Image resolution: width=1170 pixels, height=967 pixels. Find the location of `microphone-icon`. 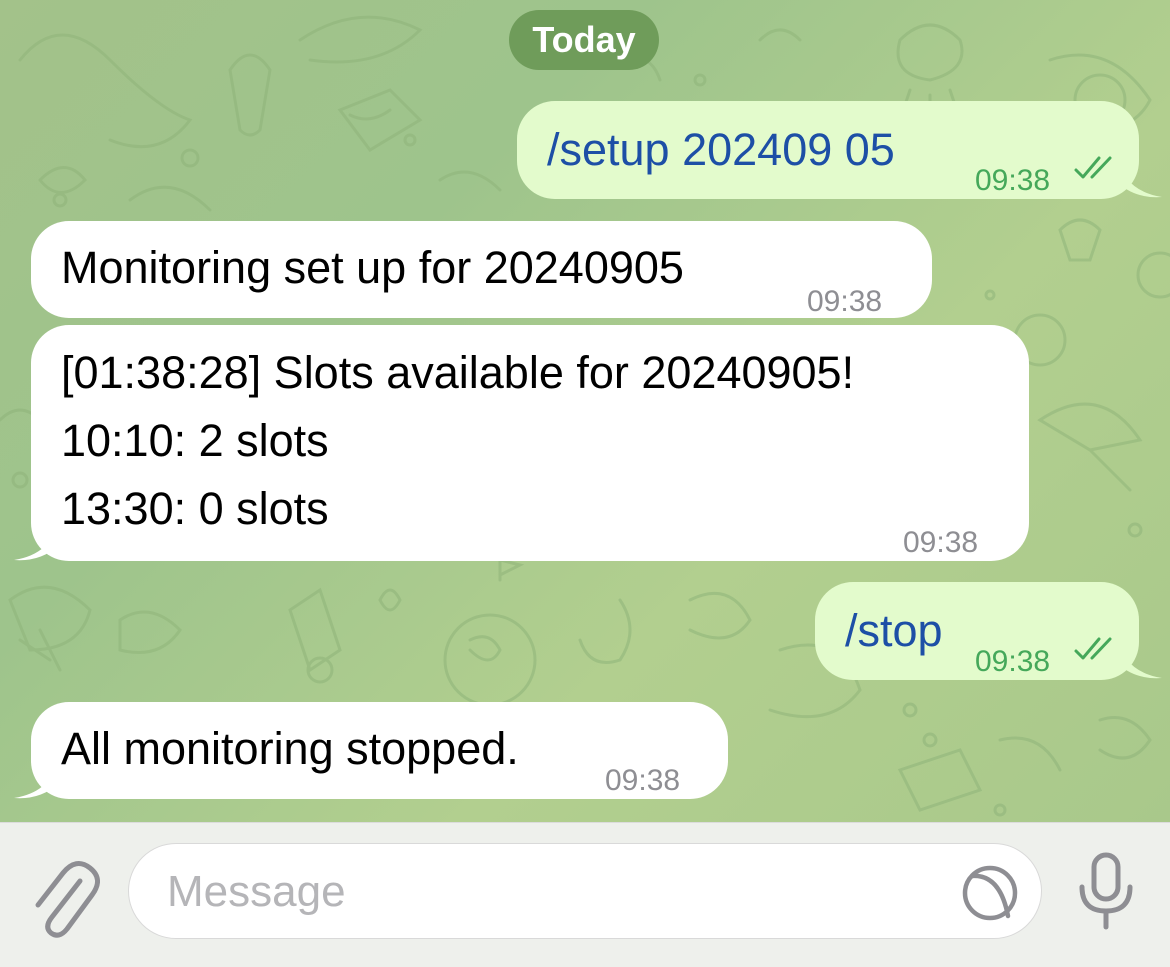

microphone-icon is located at coordinates (1106, 891).